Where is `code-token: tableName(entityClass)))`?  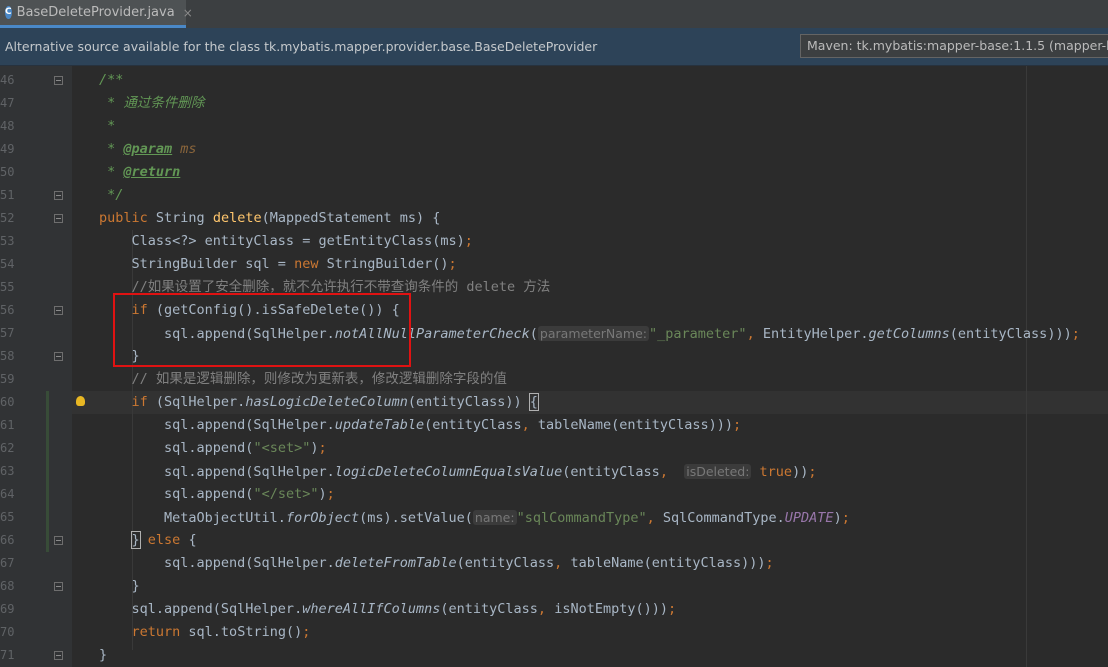 code-token: tableName(entityClass))) is located at coordinates (635, 425).